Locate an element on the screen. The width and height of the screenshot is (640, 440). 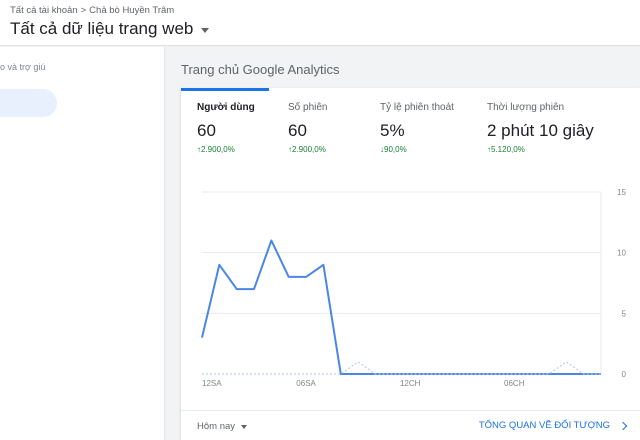
x-tick-label: 06CH is located at coordinates (514, 382).